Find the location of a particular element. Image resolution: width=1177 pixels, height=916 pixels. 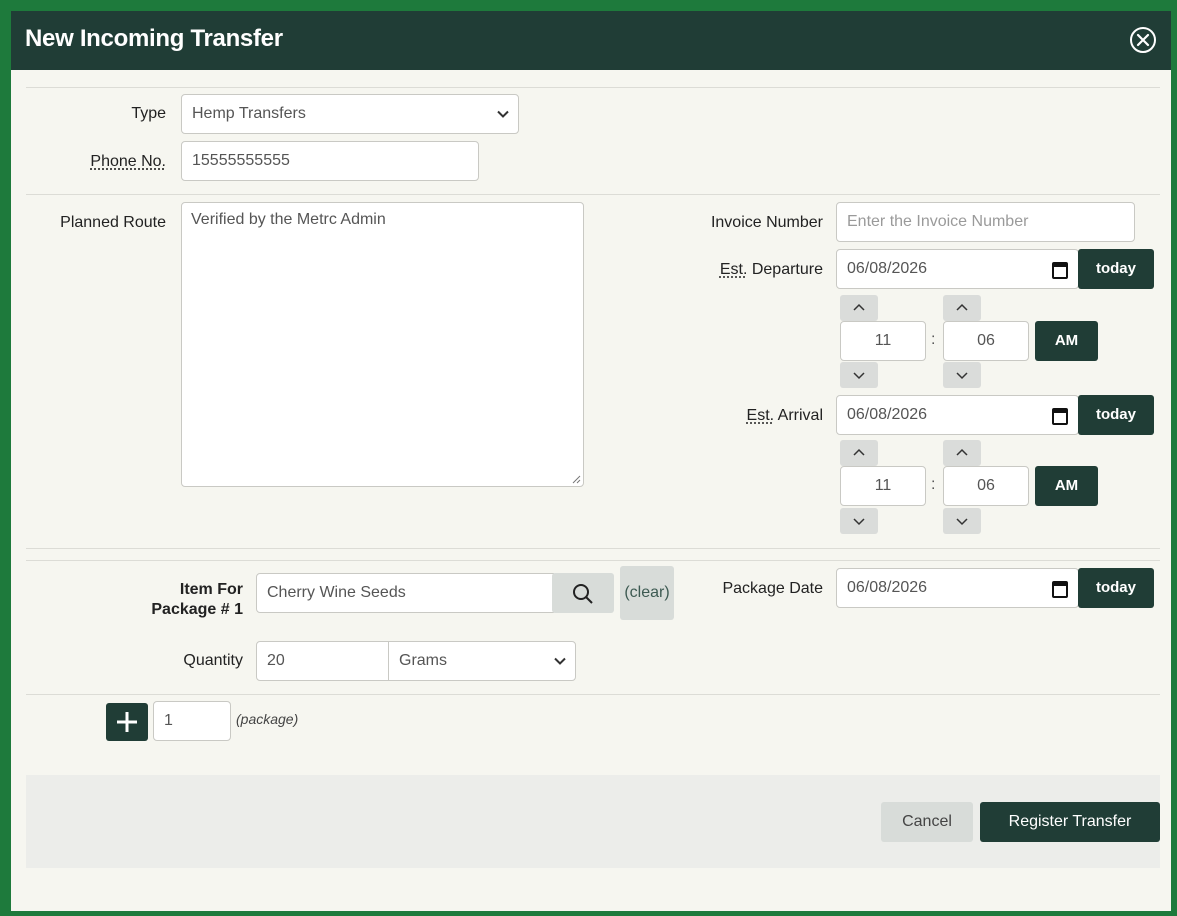

est-departure-label: Est. Departure is located at coordinates (737, 270).